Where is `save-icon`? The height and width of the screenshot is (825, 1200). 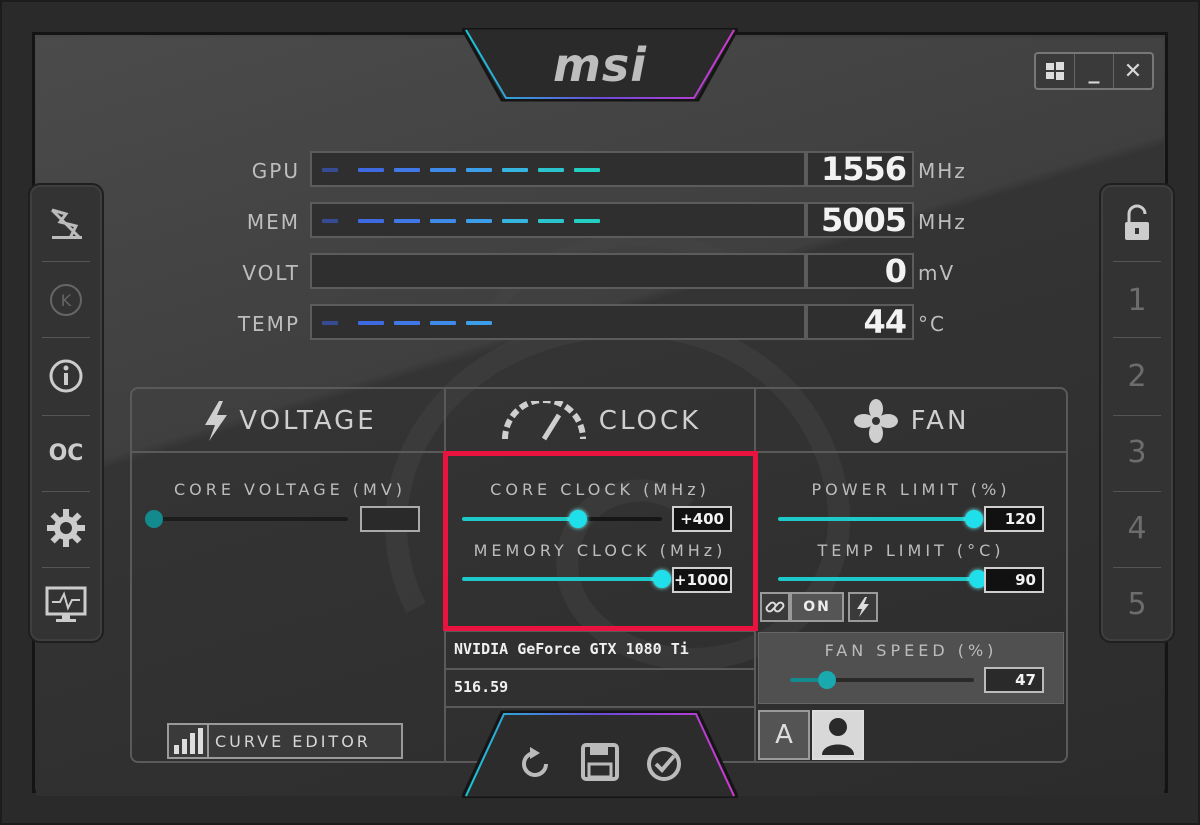
save-icon is located at coordinates (600, 762).